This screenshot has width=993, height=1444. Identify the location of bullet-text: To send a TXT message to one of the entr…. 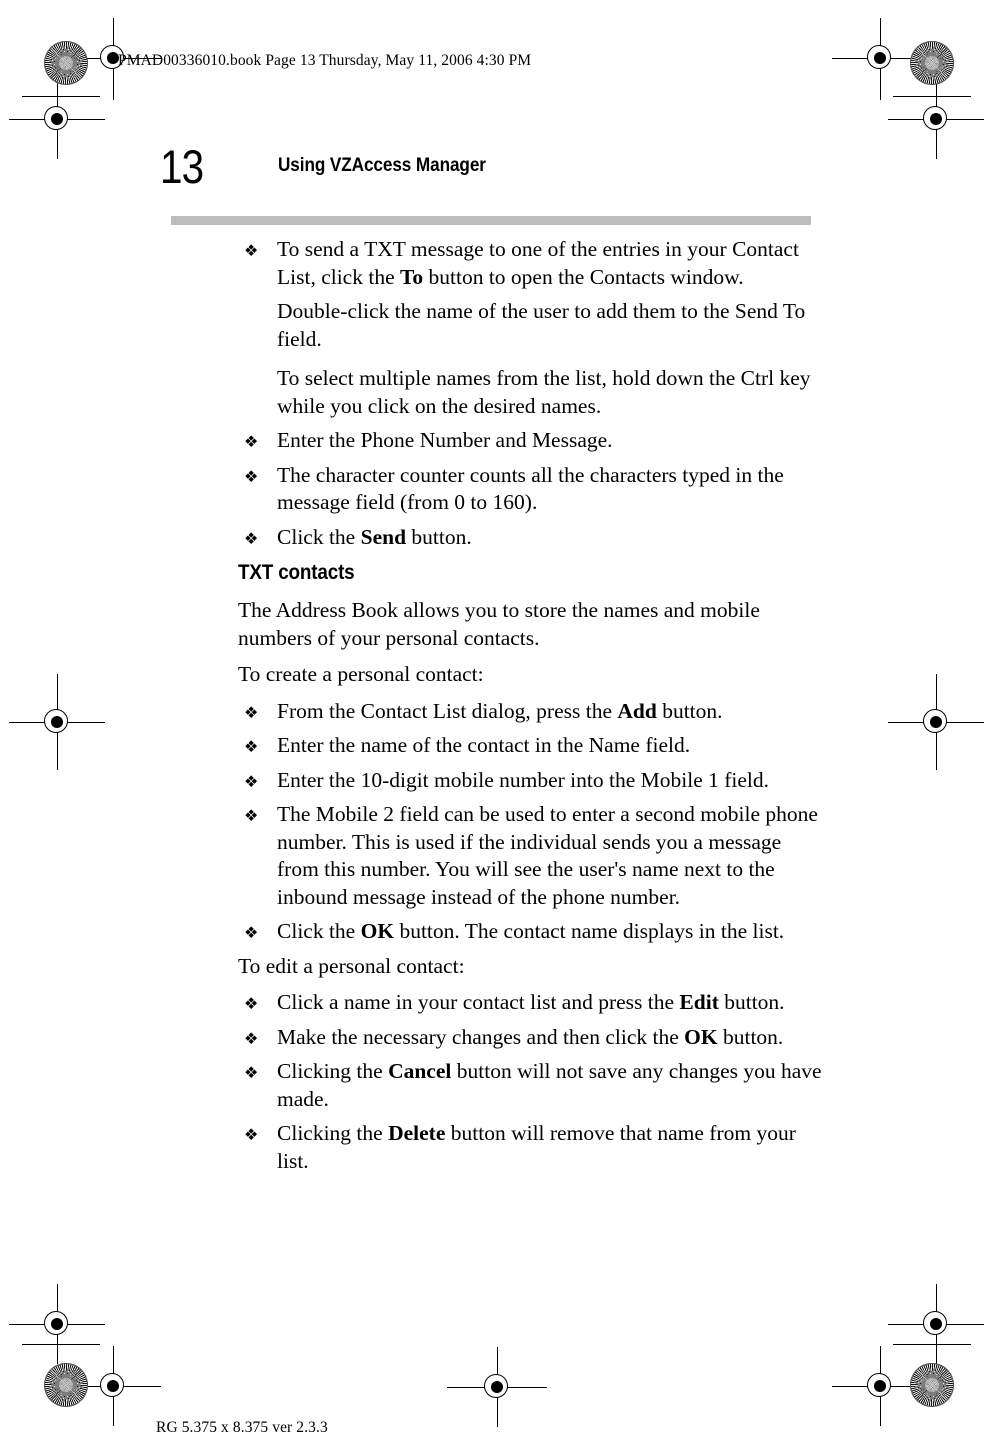
(538, 263).